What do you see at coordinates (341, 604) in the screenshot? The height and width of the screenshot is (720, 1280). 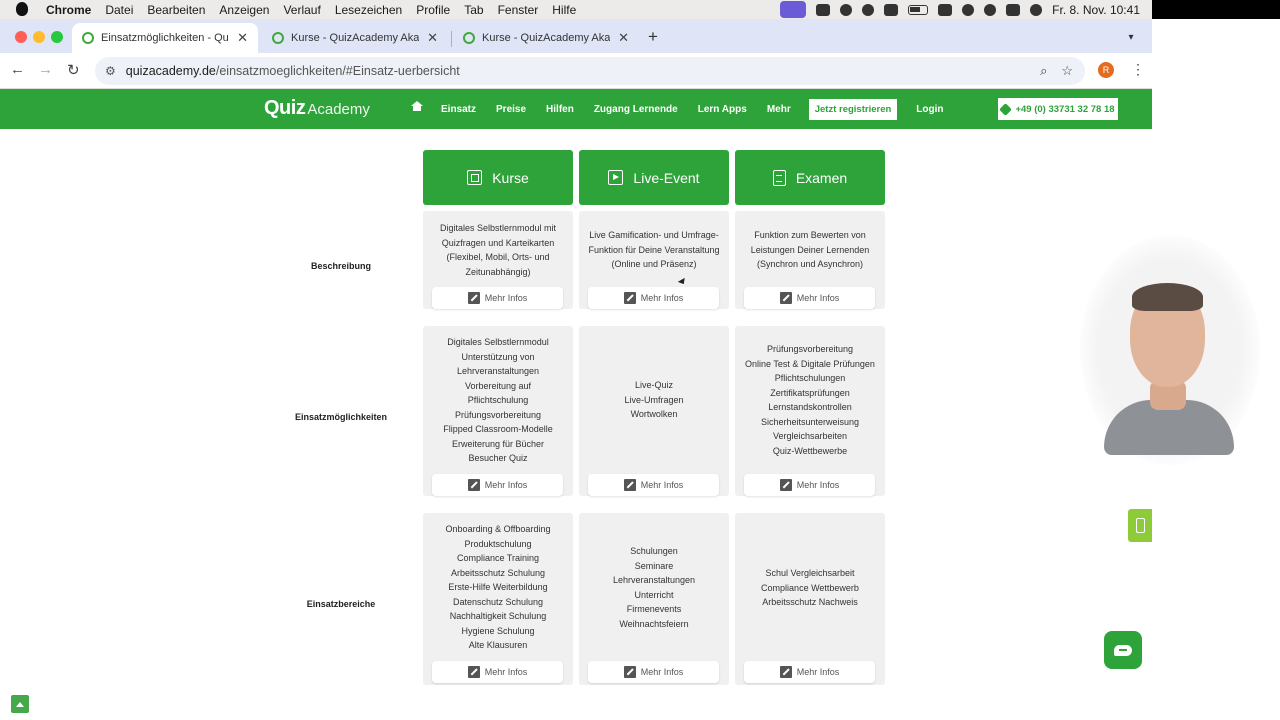 I see `row-label-einsatzbereiche: Einsatzbereiche` at bounding box center [341, 604].